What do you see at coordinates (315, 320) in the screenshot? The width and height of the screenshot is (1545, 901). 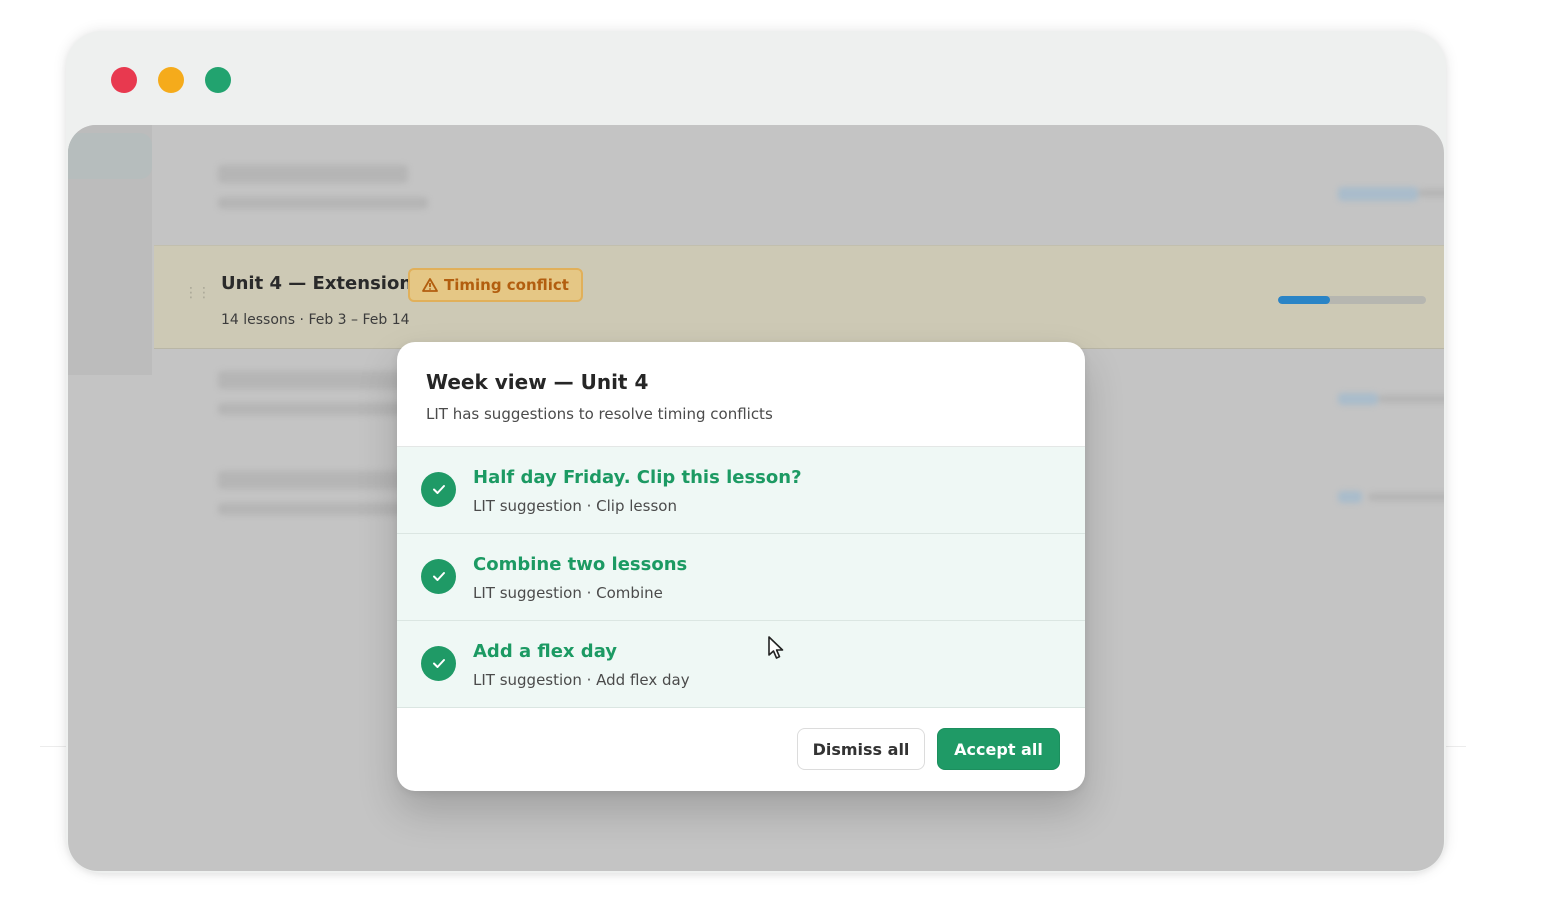 I see `unit-meta: 14 lessons · Feb 3 – Feb 14` at bounding box center [315, 320].